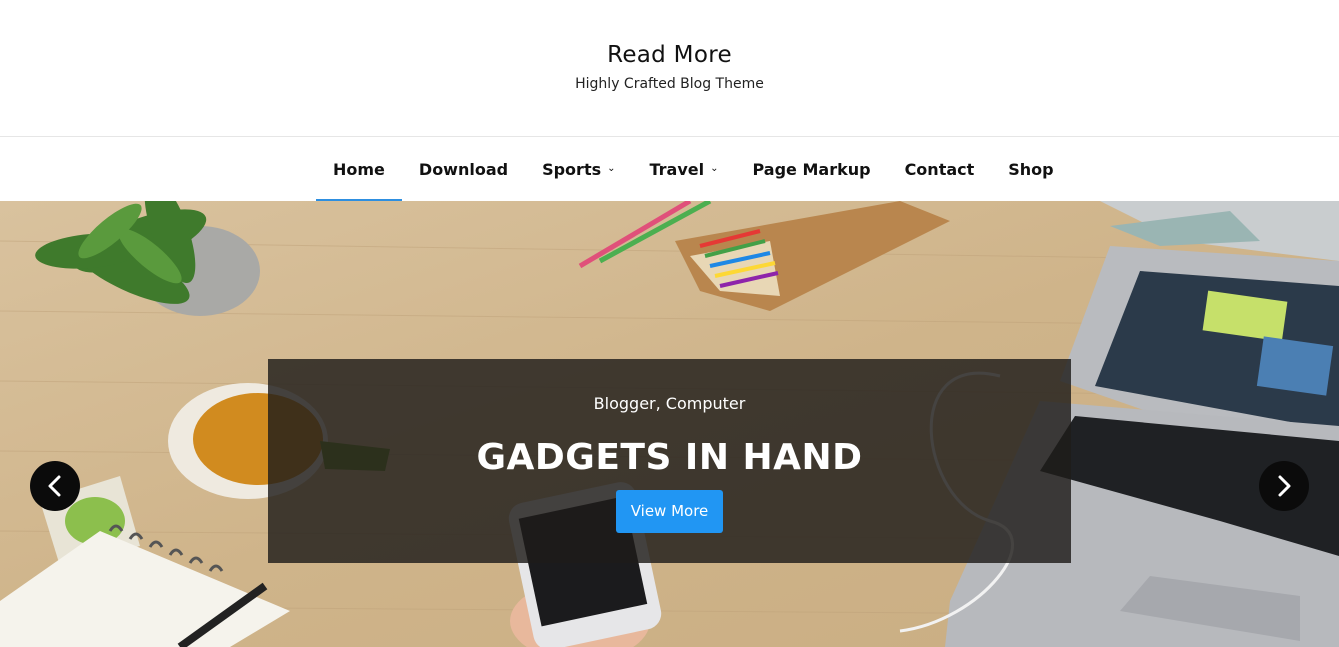 Image resolution: width=1339 pixels, height=647 pixels. I want to click on slider-prev-button, so click(55, 486).